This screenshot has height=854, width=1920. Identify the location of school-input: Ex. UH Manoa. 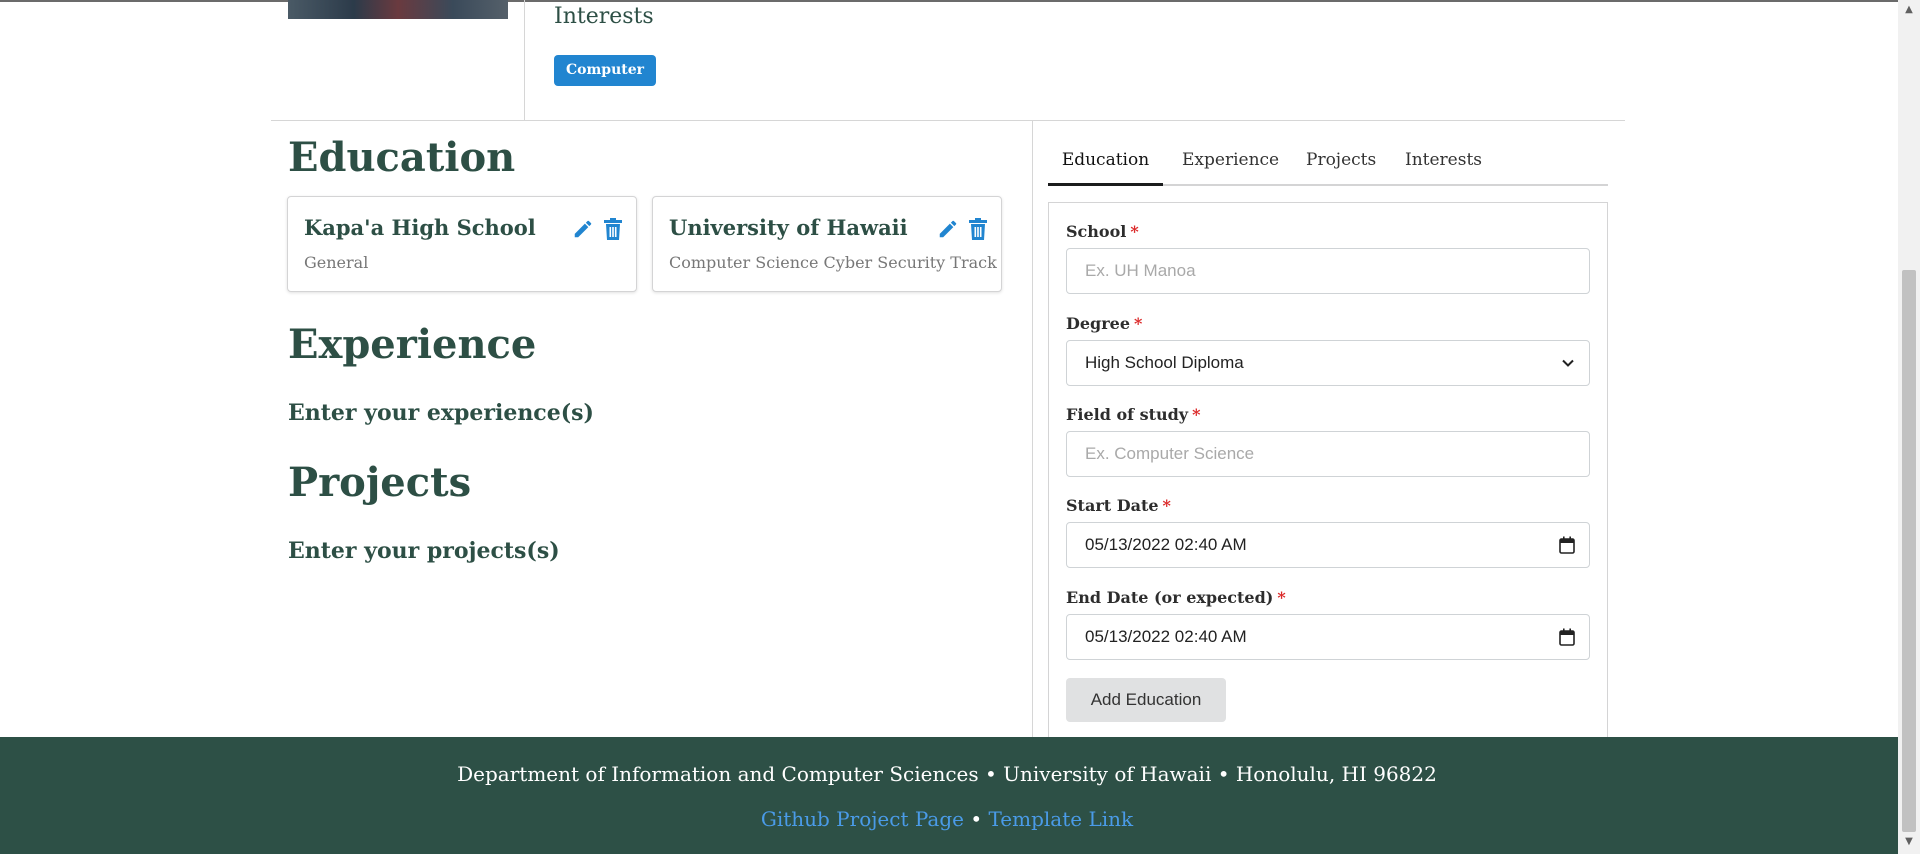
(1328, 271).